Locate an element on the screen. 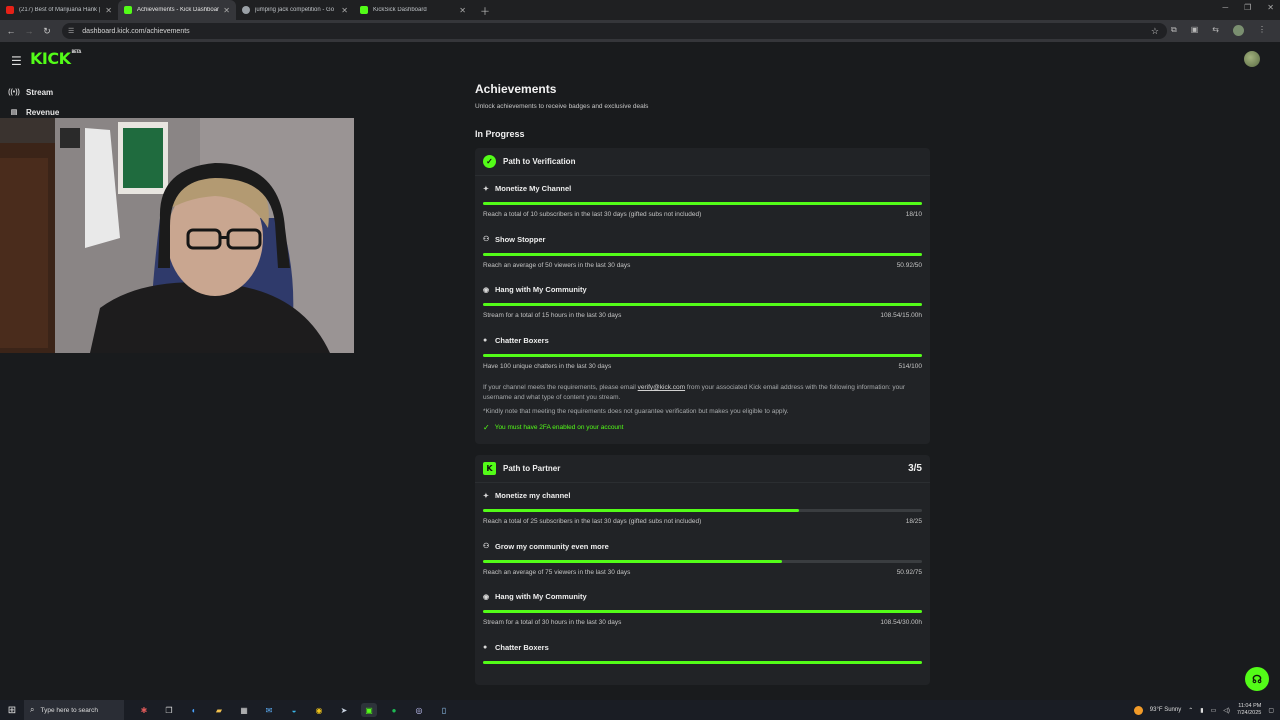  taskbar-search: ⌕ Type here to search is located at coordinates (74, 710).